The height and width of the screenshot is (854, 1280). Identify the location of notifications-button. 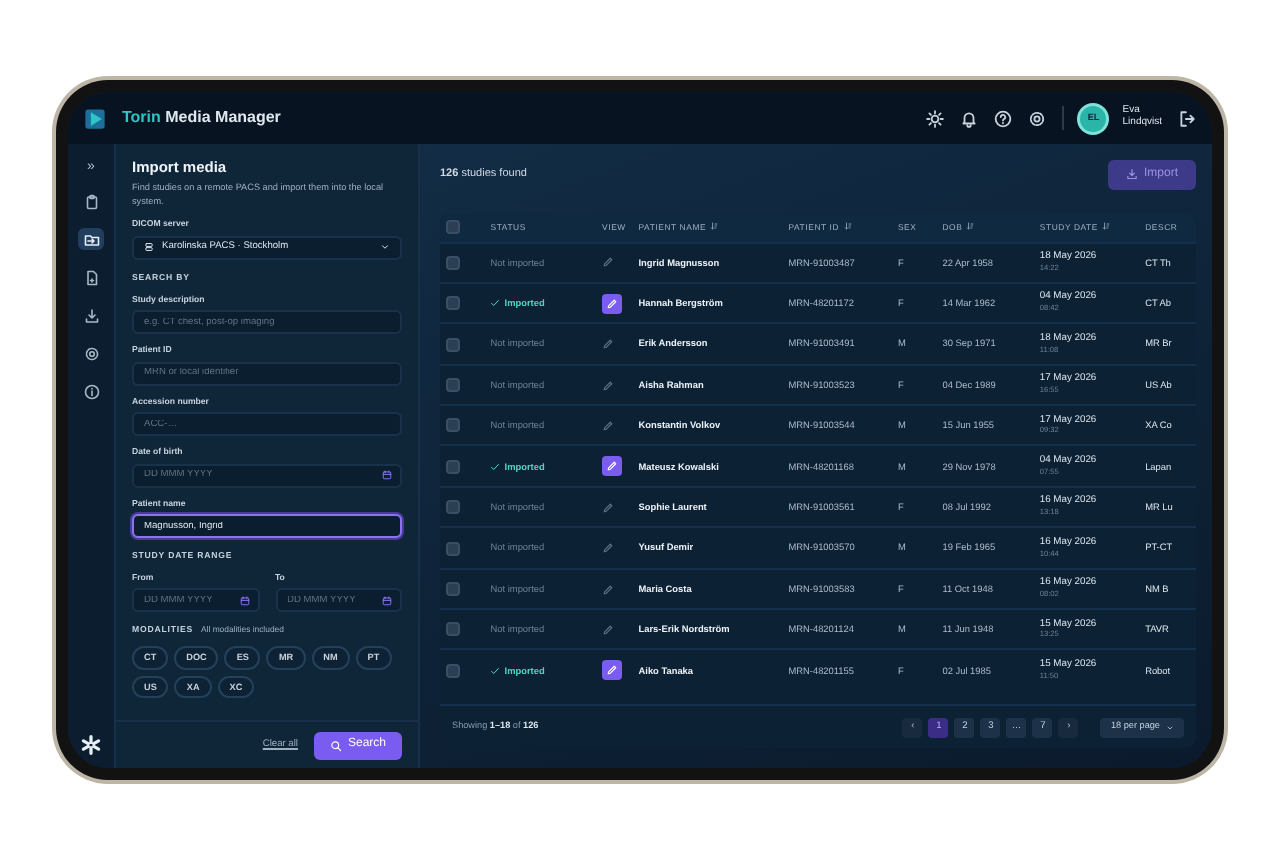
(969, 118).